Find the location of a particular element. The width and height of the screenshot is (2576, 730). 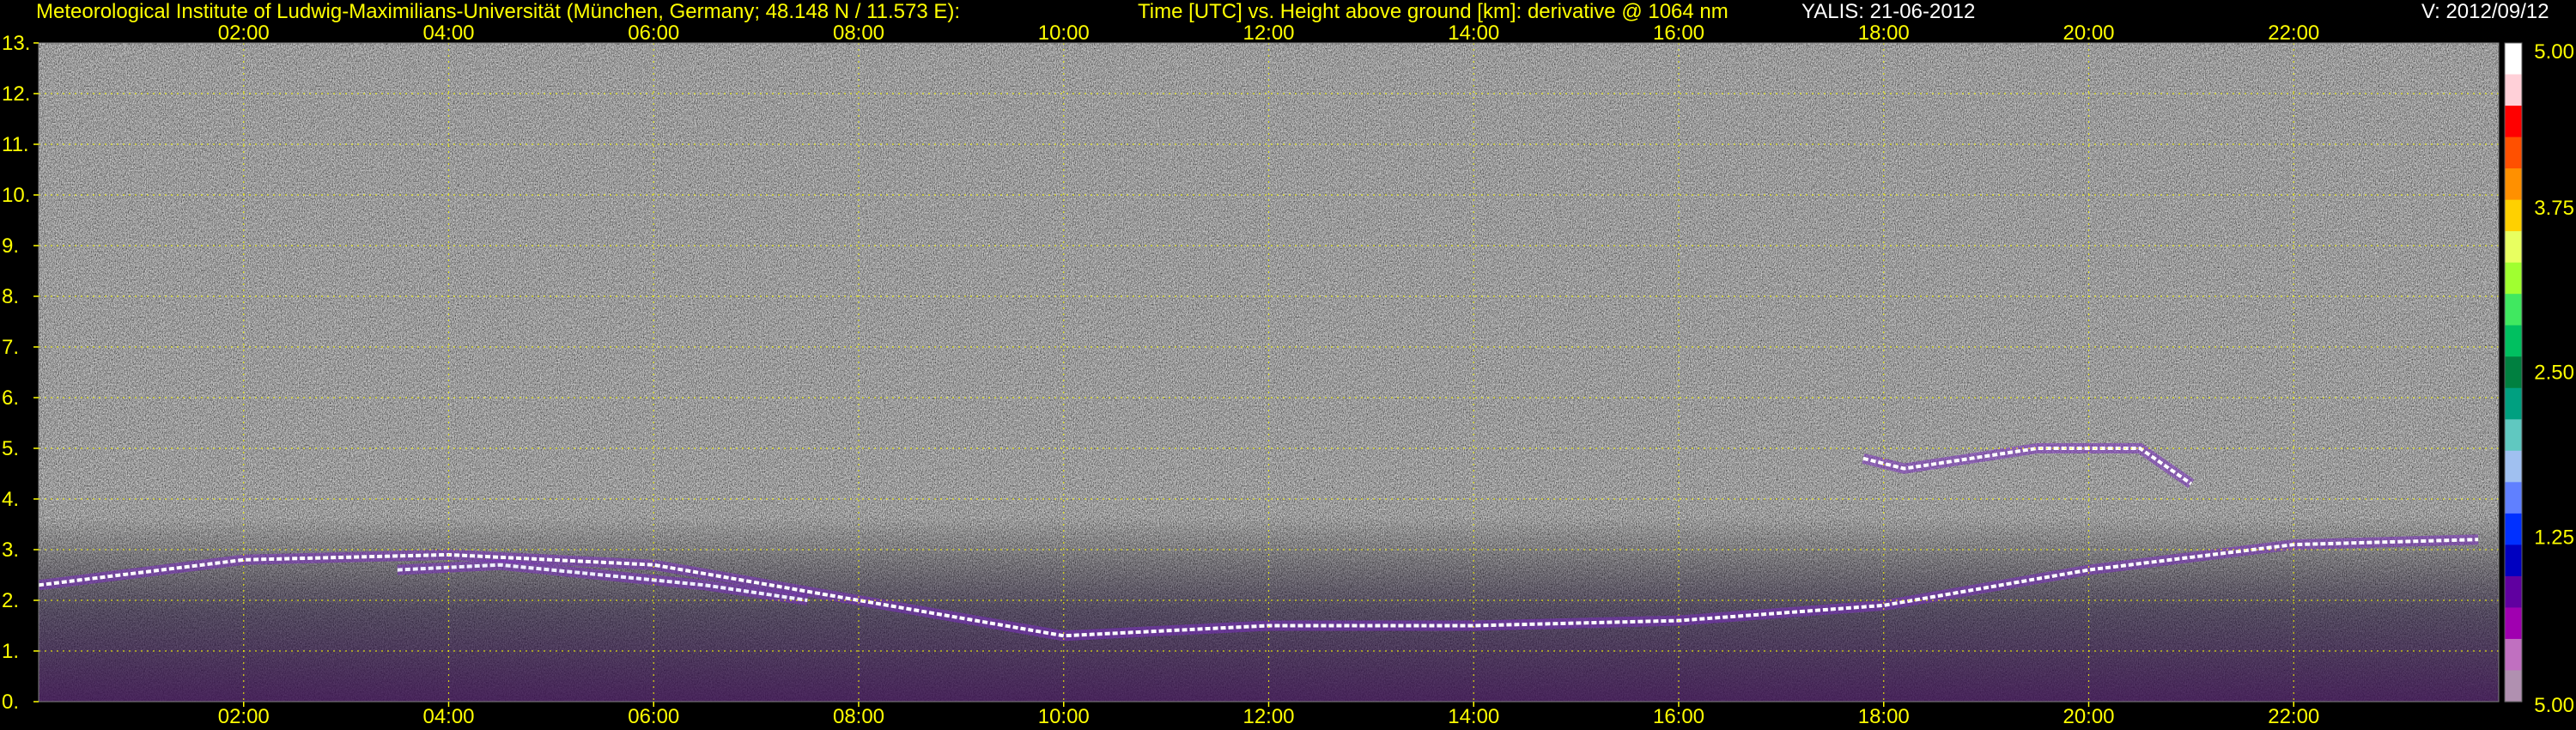

x-tick-label-top: 18:00 is located at coordinates (1884, 33).